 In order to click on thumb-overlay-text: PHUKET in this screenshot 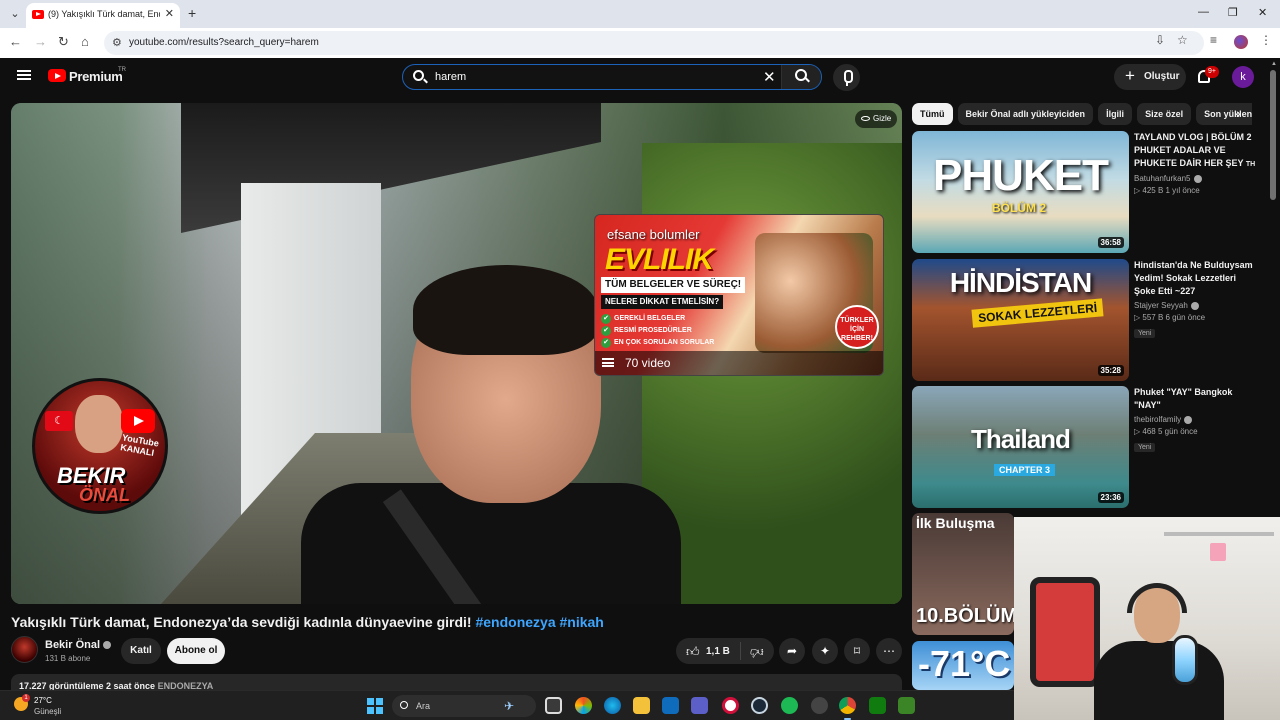, I will do `click(1021, 175)`.